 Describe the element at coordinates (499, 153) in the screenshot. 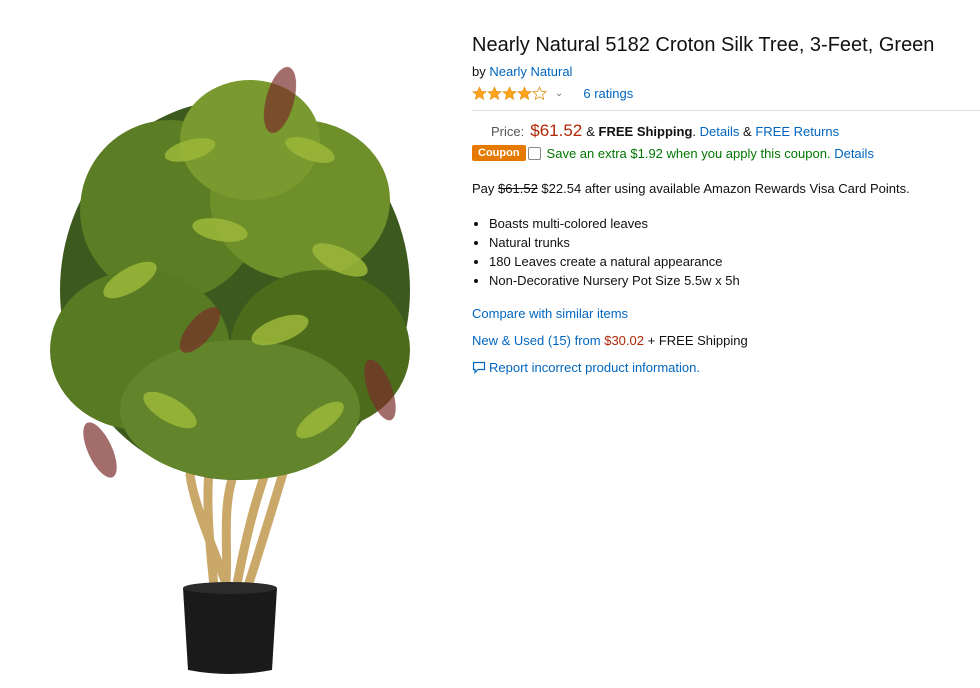

I see `coupon-badge: Coupon` at that location.